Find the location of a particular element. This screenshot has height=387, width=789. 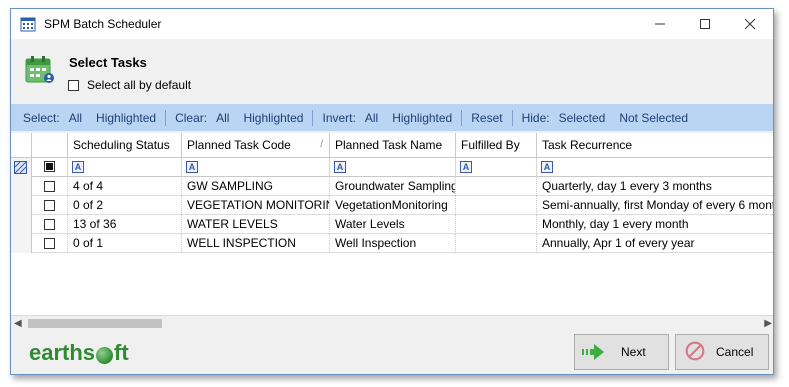

column-header-planned-task-code: Planned Task Code / is located at coordinates (256, 145).